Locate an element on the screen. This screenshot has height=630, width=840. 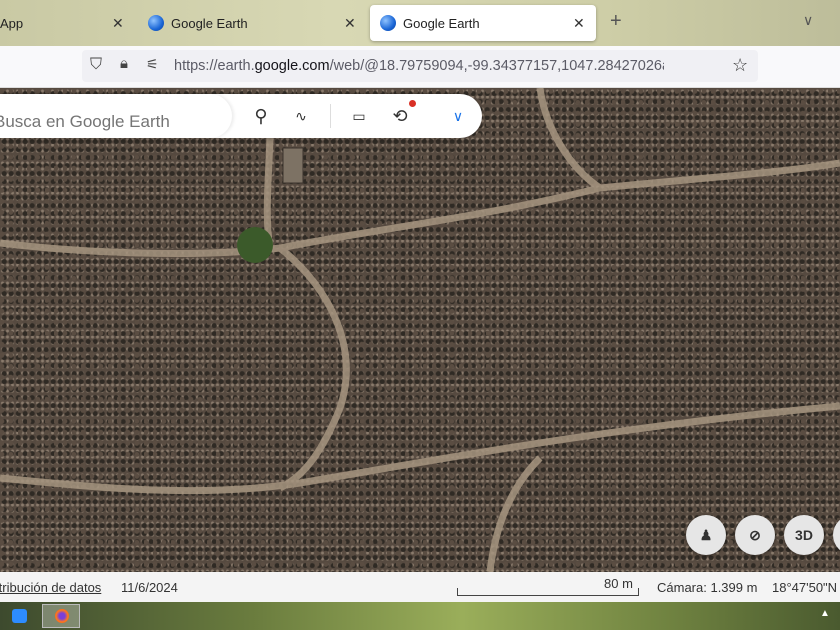
divider is located at coordinates (330, 116).